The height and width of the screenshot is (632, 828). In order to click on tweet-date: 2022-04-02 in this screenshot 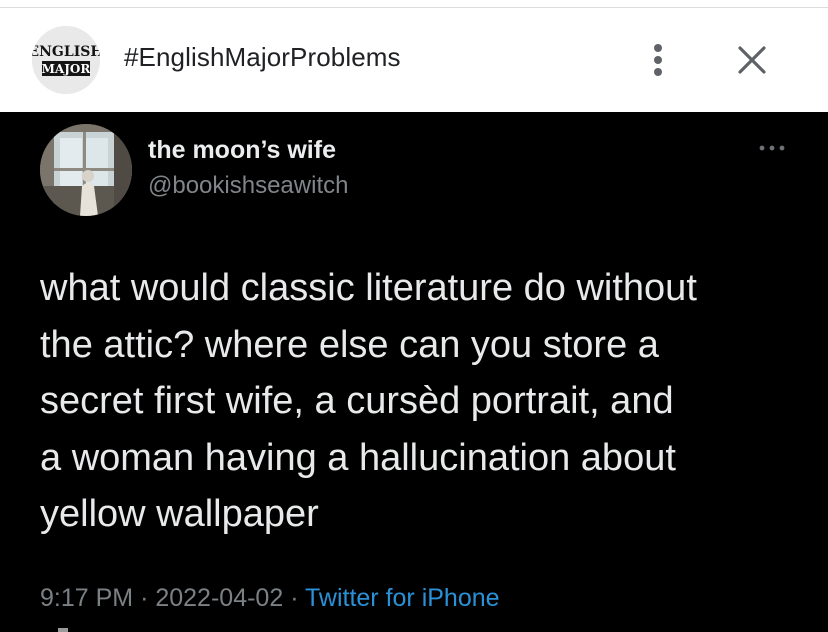, I will do `click(219, 598)`.